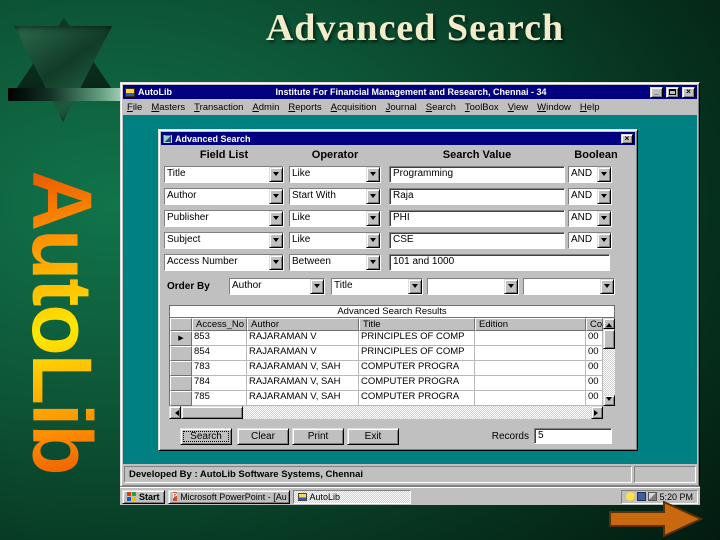  Describe the element at coordinates (335, 262) in the screenshot. I see `operator-select-5: Between` at that location.